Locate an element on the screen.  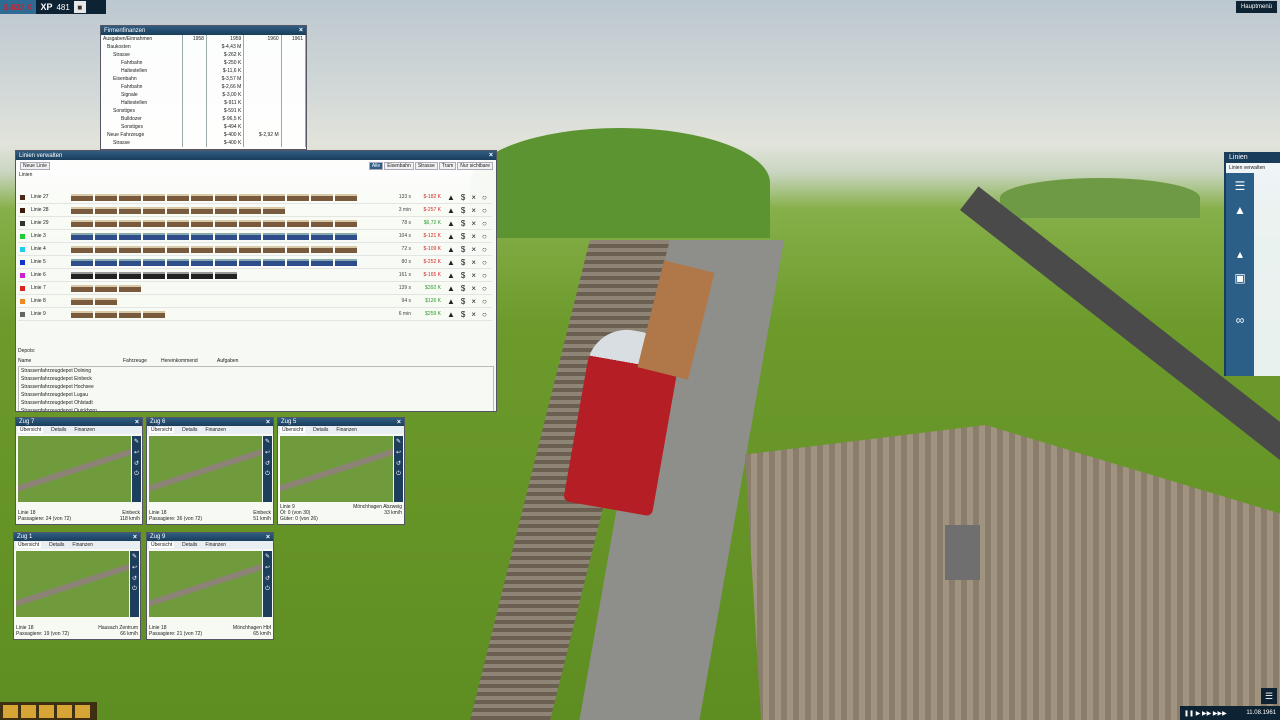
line-row: Linie 27 133 s $-182 K ▲ $ × ○ is located at coordinates (255, 197).